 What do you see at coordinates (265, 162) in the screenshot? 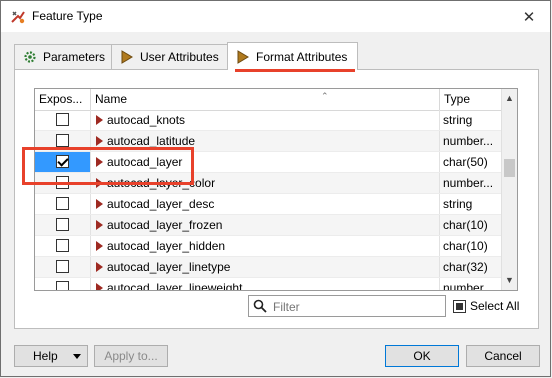
I see `attribute-name-cell: autocad_layer` at bounding box center [265, 162].